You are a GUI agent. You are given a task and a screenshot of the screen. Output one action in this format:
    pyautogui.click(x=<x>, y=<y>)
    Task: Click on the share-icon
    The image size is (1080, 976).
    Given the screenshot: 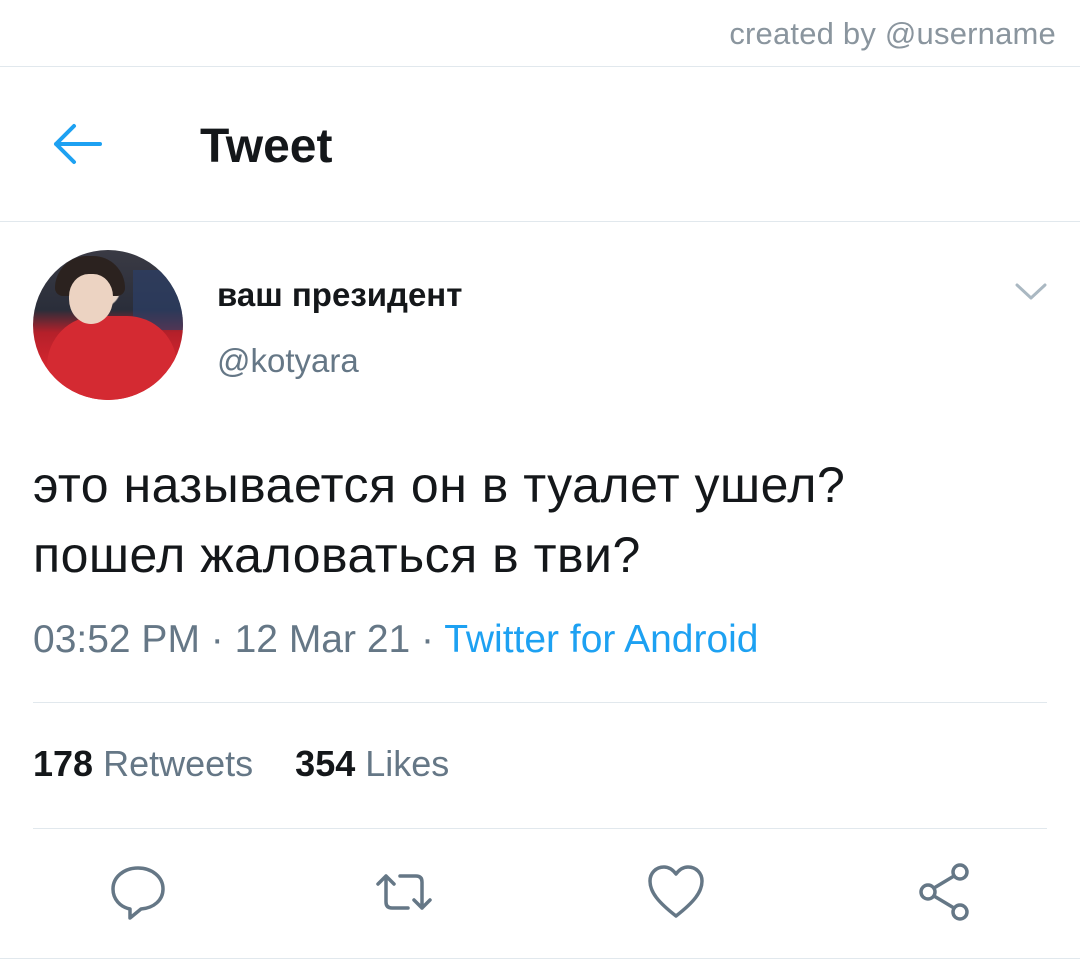 What is the action you would take?
    pyautogui.click(x=944, y=892)
    